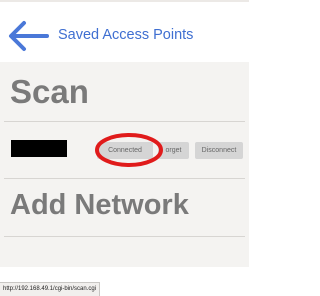 The width and height of the screenshot is (320, 296). I want to click on connected-button: Connected, so click(125, 150).